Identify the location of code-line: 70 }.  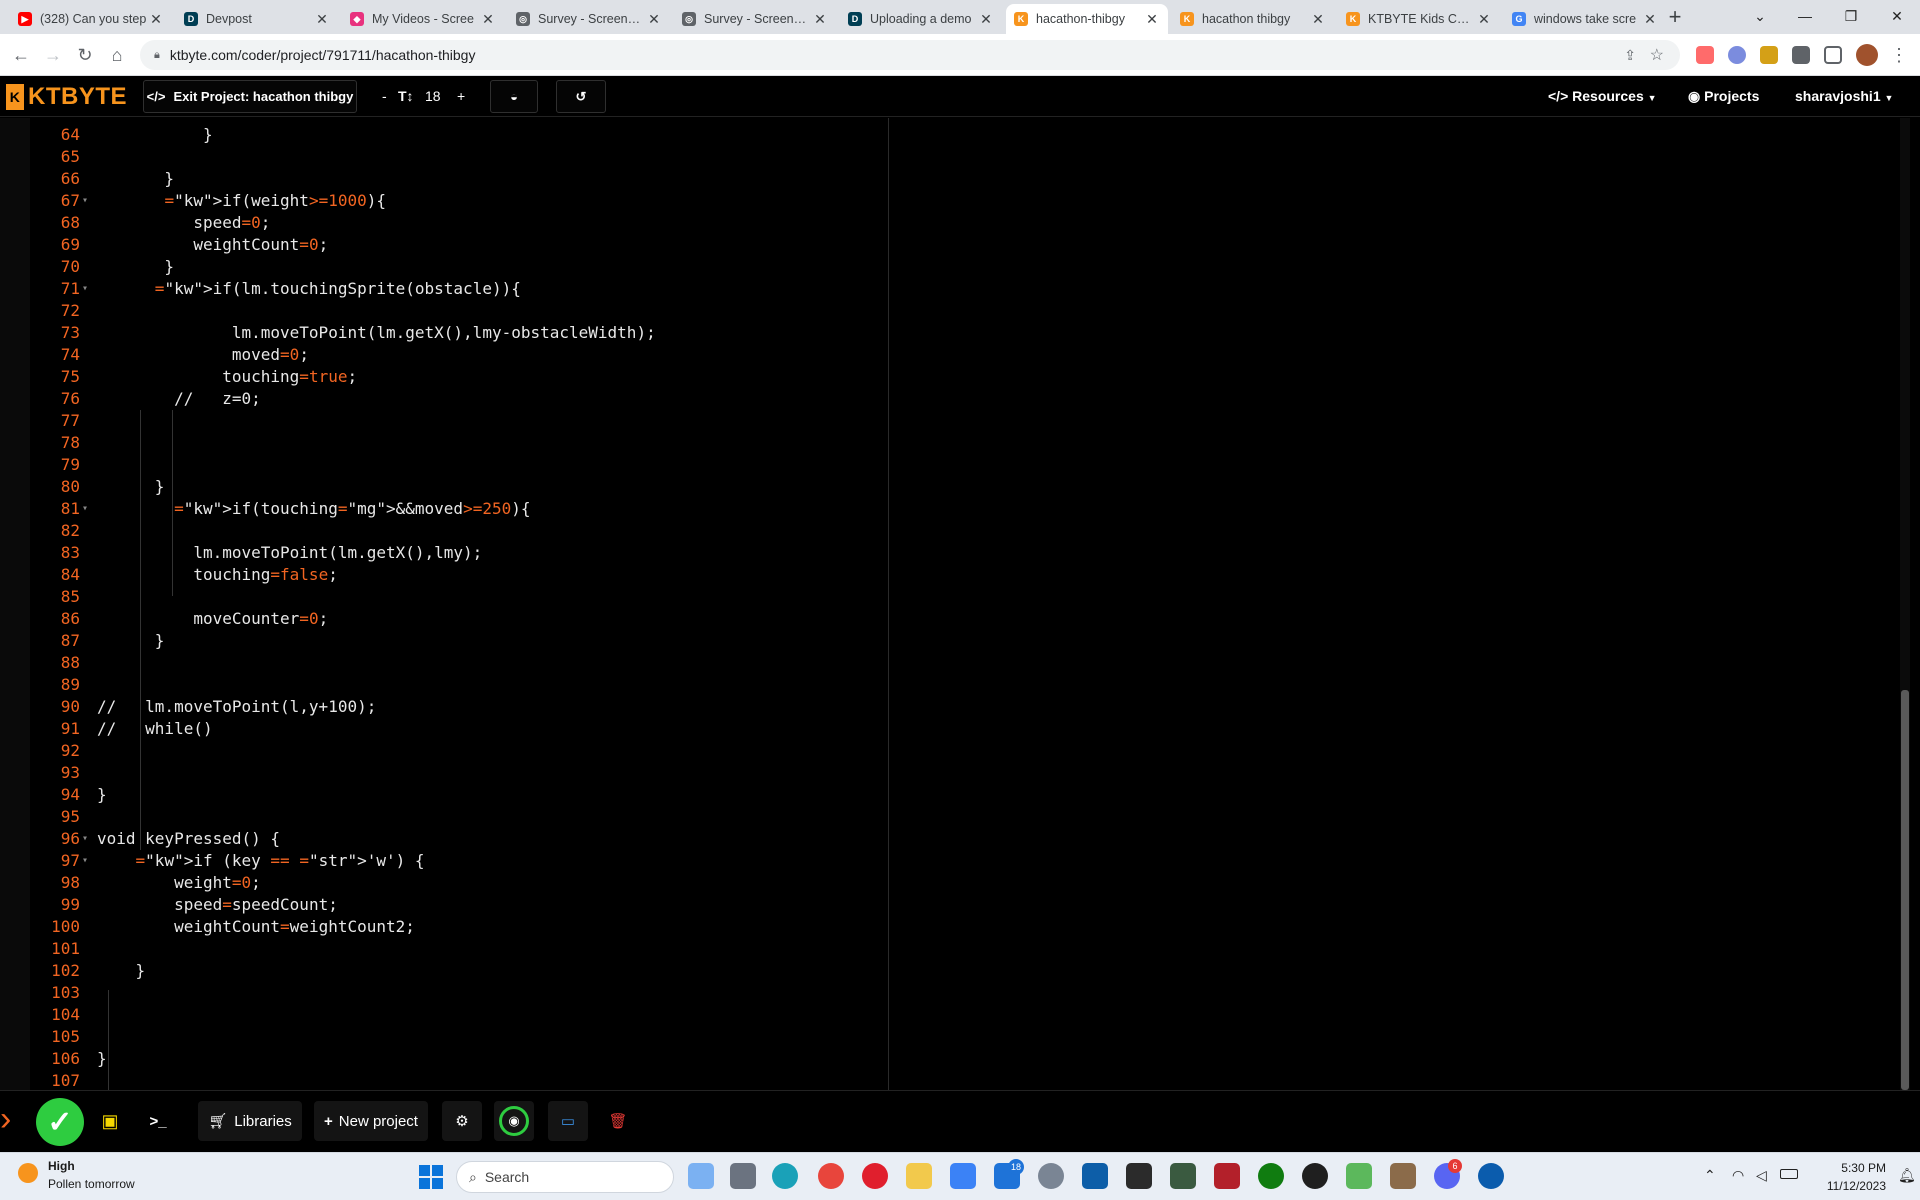
(455, 267).